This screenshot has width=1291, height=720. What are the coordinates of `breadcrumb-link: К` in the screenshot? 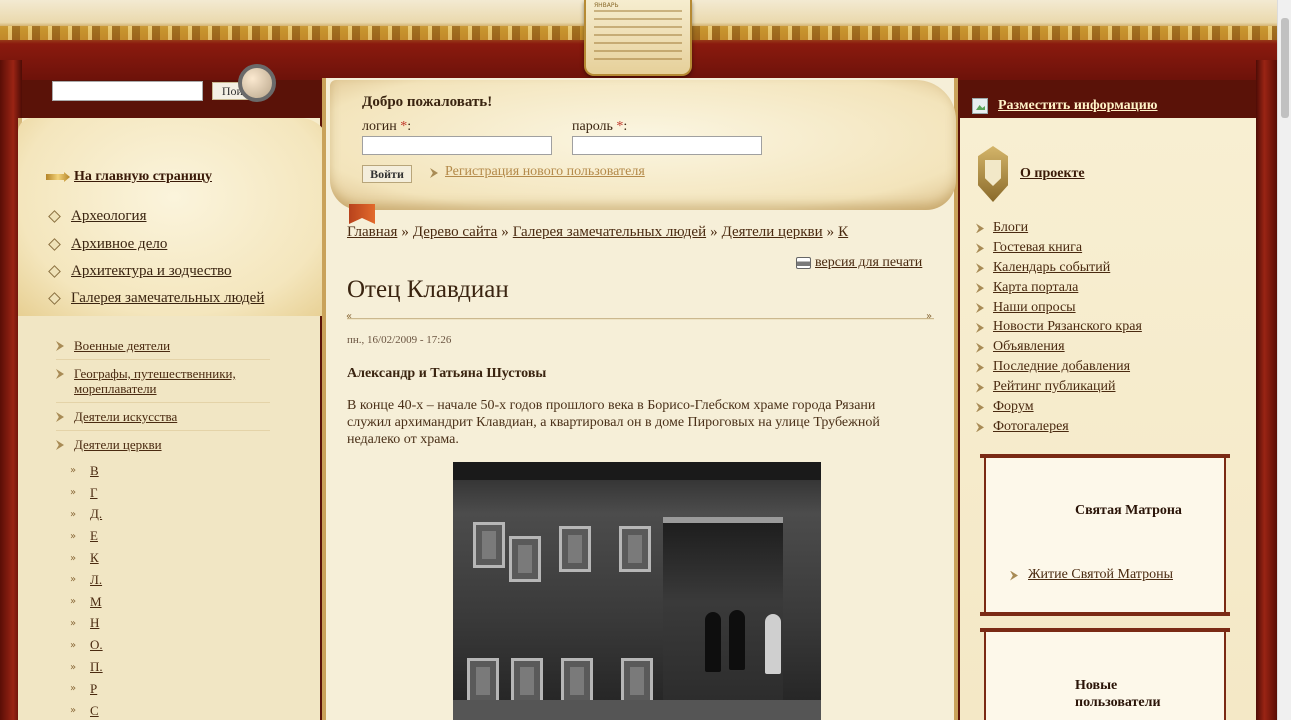 It's located at (843, 232).